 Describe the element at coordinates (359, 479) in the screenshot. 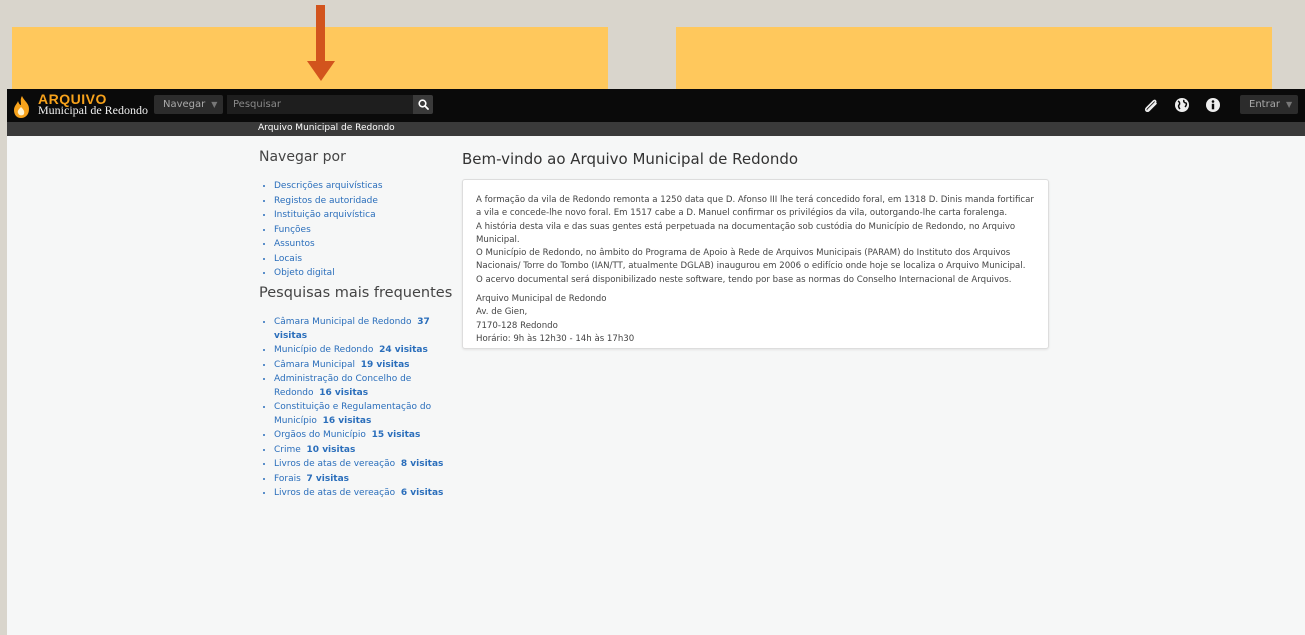

I see `list-item: Forais 7 visitas` at that location.